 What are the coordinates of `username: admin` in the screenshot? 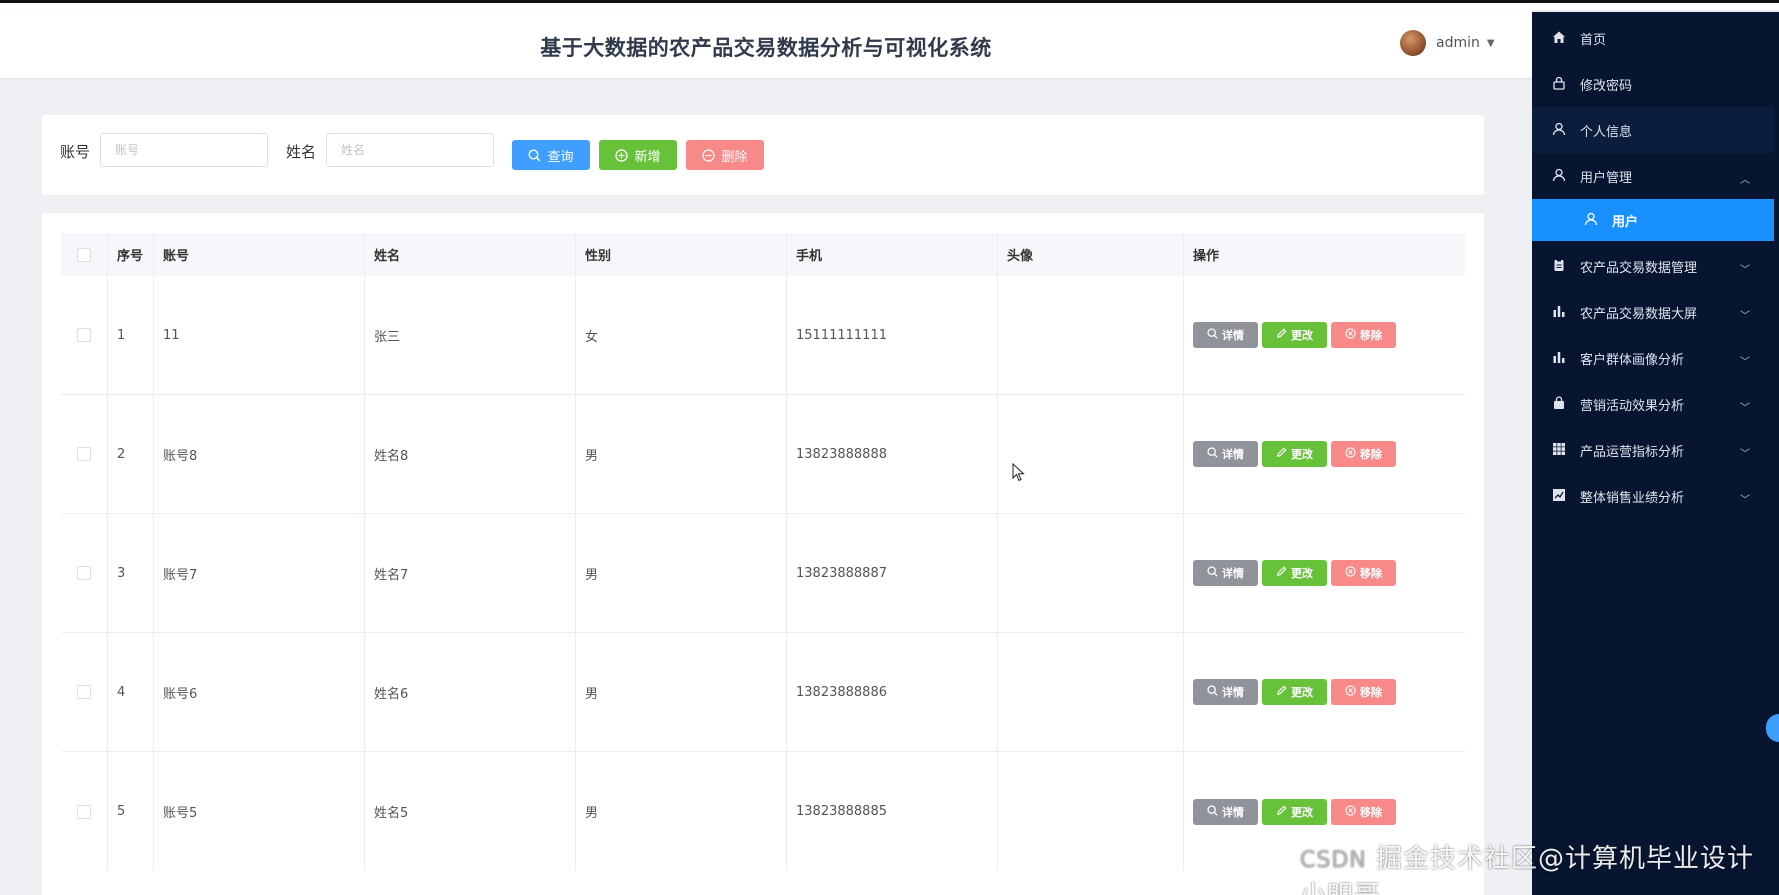 It's located at (1458, 43).